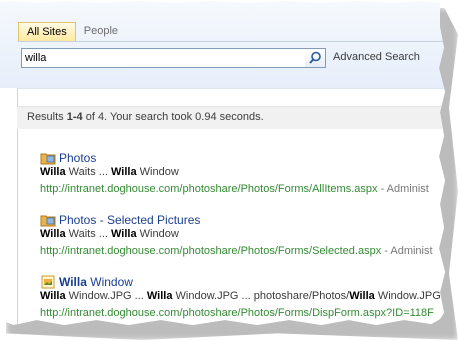  I want to click on summary-prefix: Results, so click(47, 117).